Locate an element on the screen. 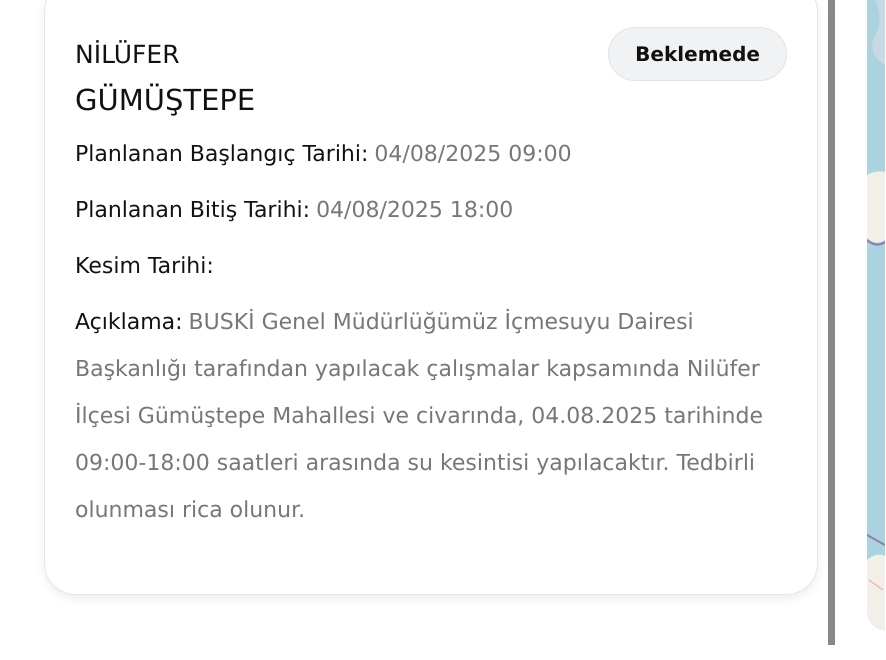 The width and height of the screenshot is (886, 660). detail-text: Planlanan Başlangıç Tarihi: 04/08/2025 09:00 is located at coordinates (324, 155).